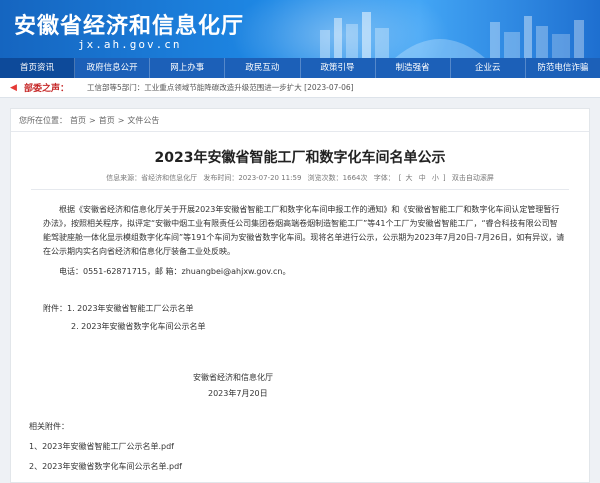  Describe the element at coordinates (233, 377) in the screenshot. I see `signature-org: 安徽省经济和信息化厅` at that location.